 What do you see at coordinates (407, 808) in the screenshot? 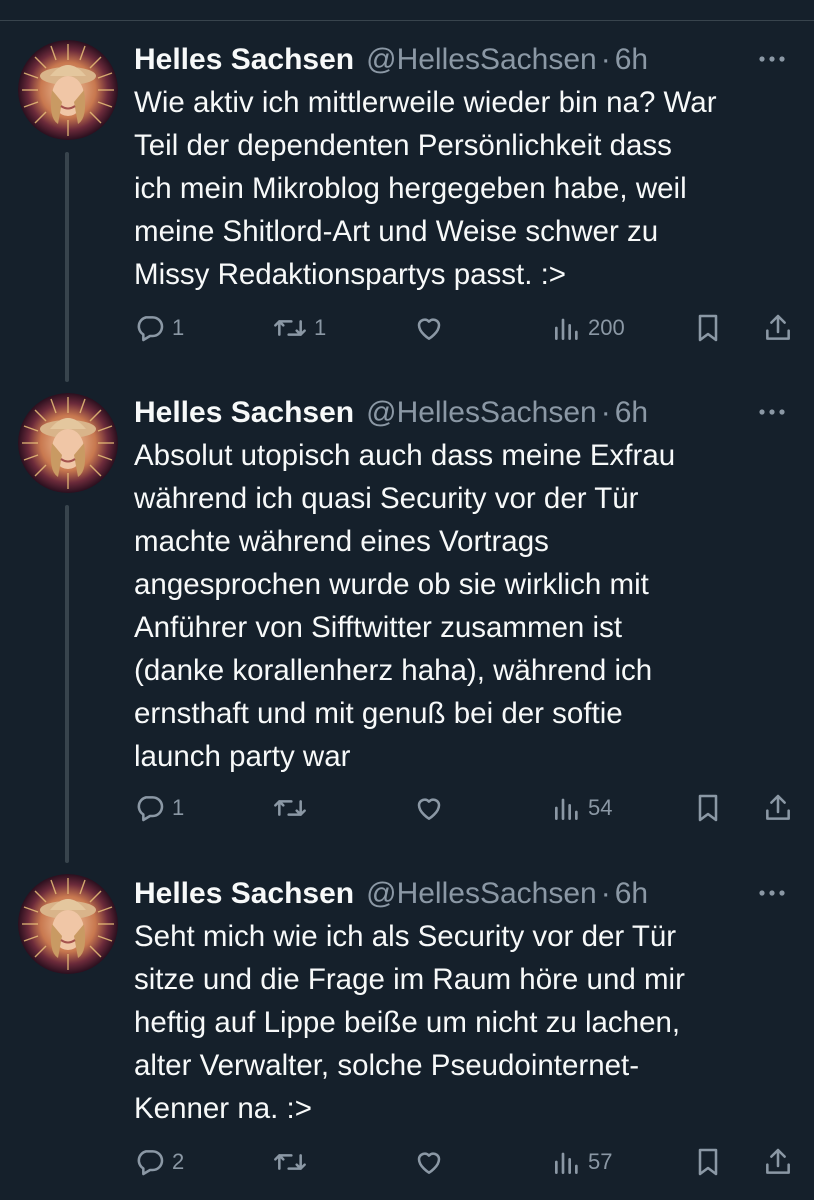
I see `action-bar: 1 54` at bounding box center [407, 808].